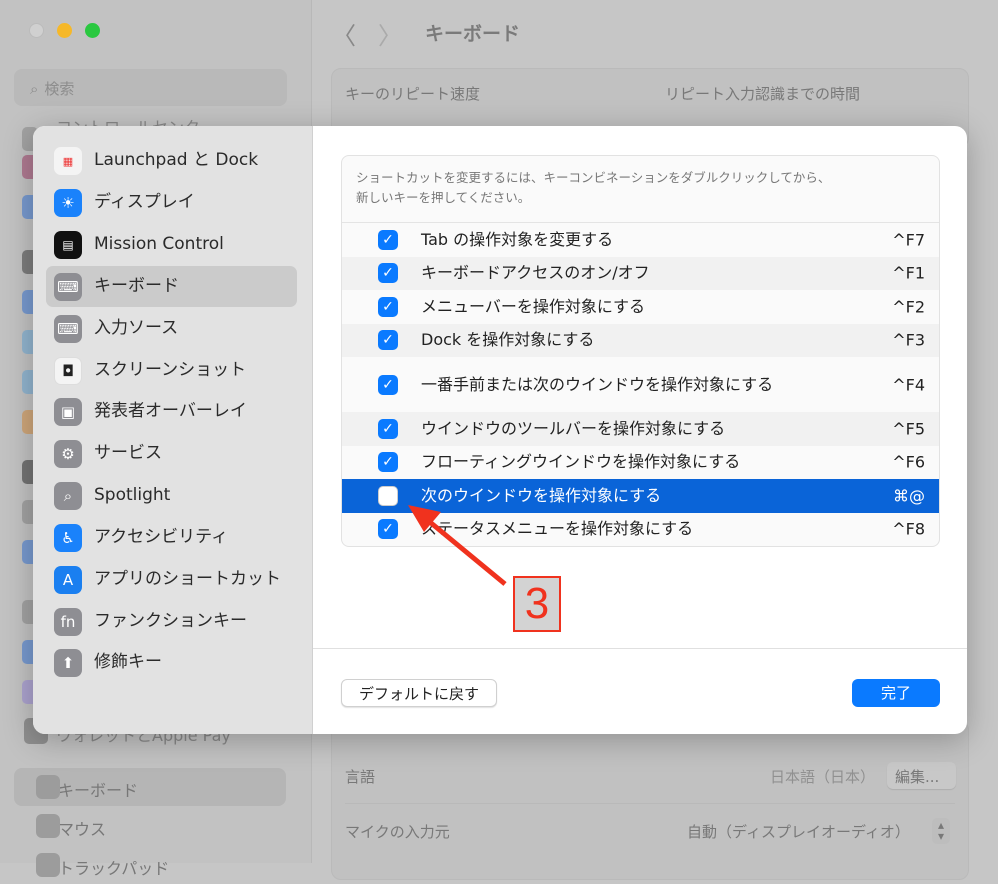  I want to click on annotation-arrow, so click(457, 545).